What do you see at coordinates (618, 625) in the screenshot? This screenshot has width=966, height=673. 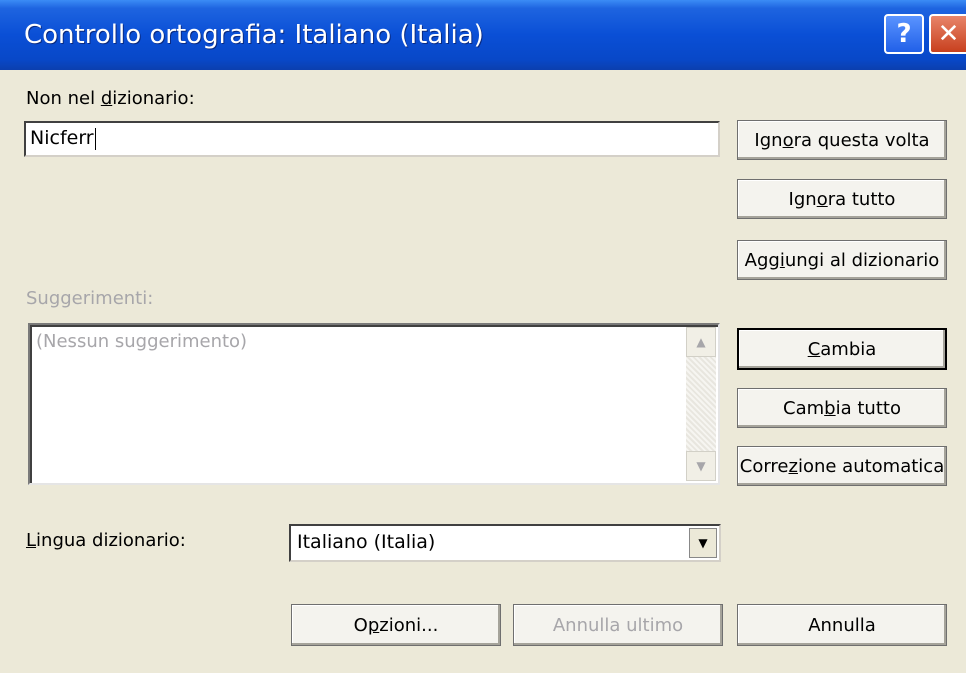 I see `undo-last-button: Annulla ultimo` at bounding box center [618, 625].